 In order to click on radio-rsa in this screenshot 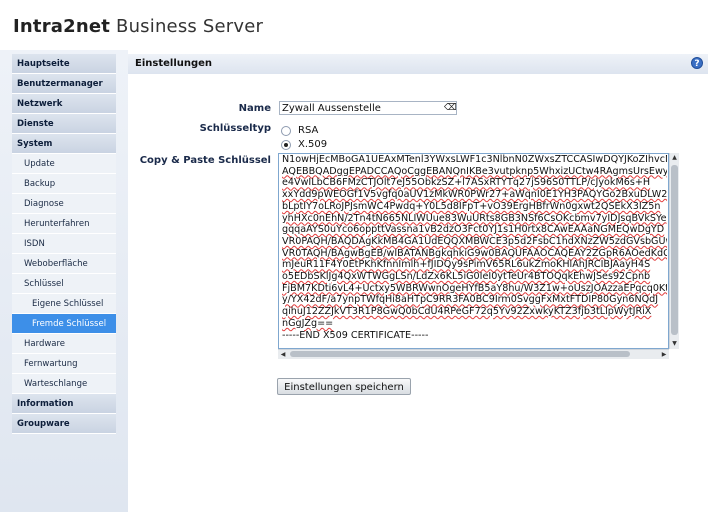, I will do `click(286, 131)`.